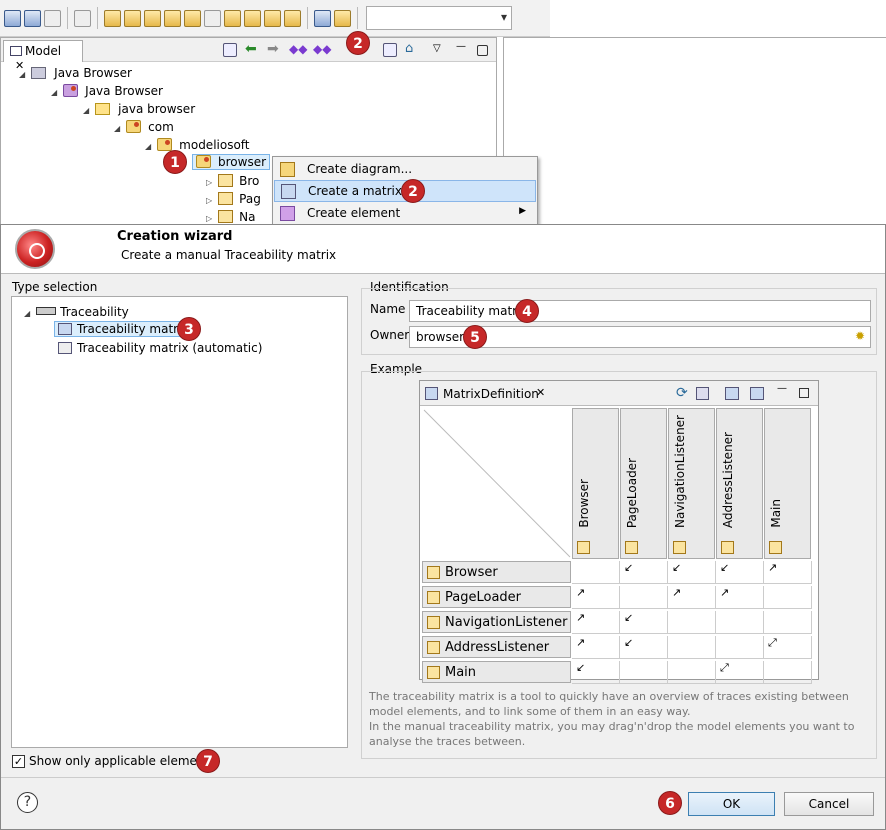 Image resolution: width=886 pixels, height=830 pixels. What do you see at coordinates (252, 18) in the screenshot?
I see `create-matrix-icon` at bounding box center [252, 18].